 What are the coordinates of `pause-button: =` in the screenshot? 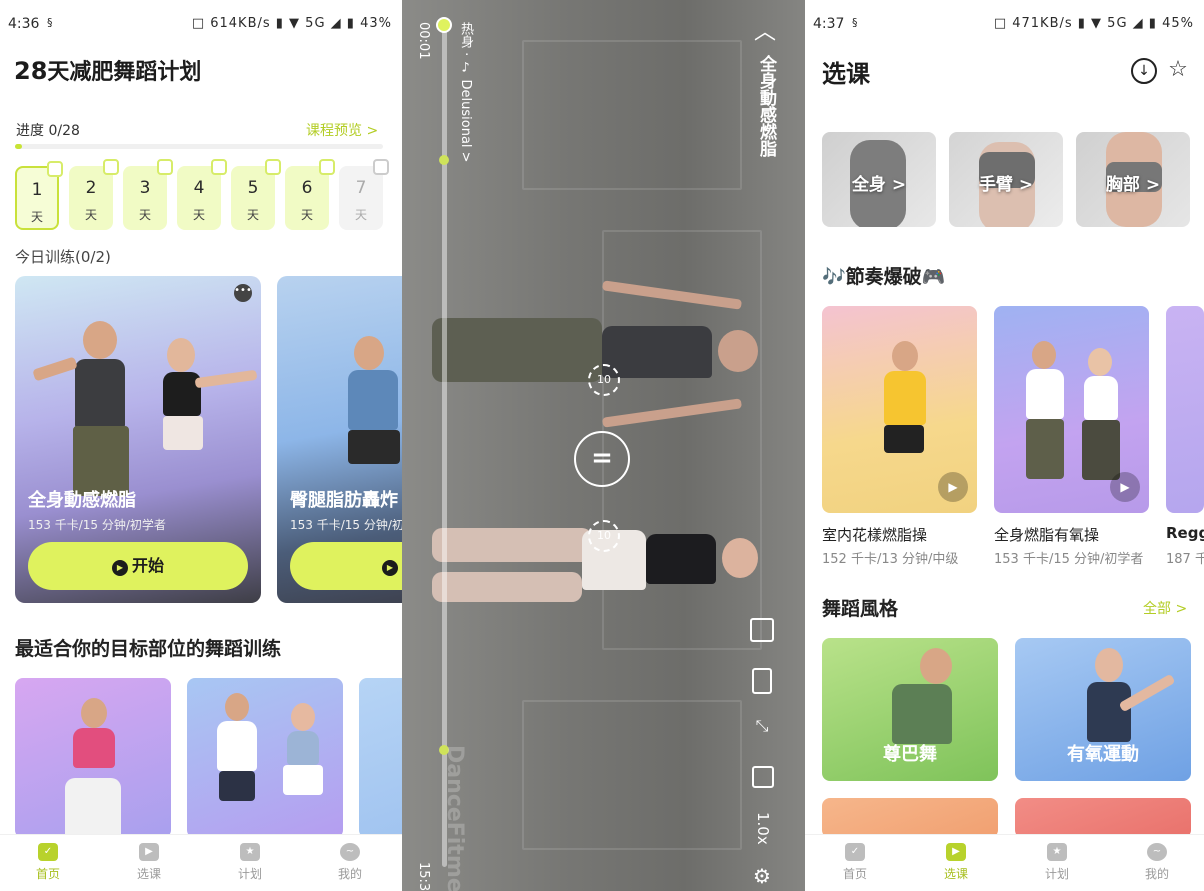 It's located at (602, 459).